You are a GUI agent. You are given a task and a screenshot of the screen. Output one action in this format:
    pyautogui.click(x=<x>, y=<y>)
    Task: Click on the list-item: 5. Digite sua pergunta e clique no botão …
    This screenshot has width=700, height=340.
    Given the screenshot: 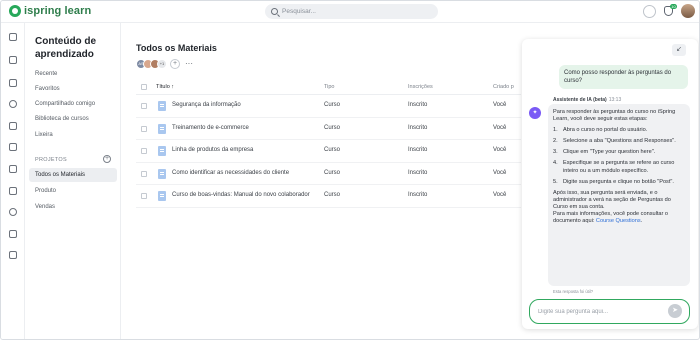 What is the action you would take?
    pyautogui.click(x=619, y=182)
    